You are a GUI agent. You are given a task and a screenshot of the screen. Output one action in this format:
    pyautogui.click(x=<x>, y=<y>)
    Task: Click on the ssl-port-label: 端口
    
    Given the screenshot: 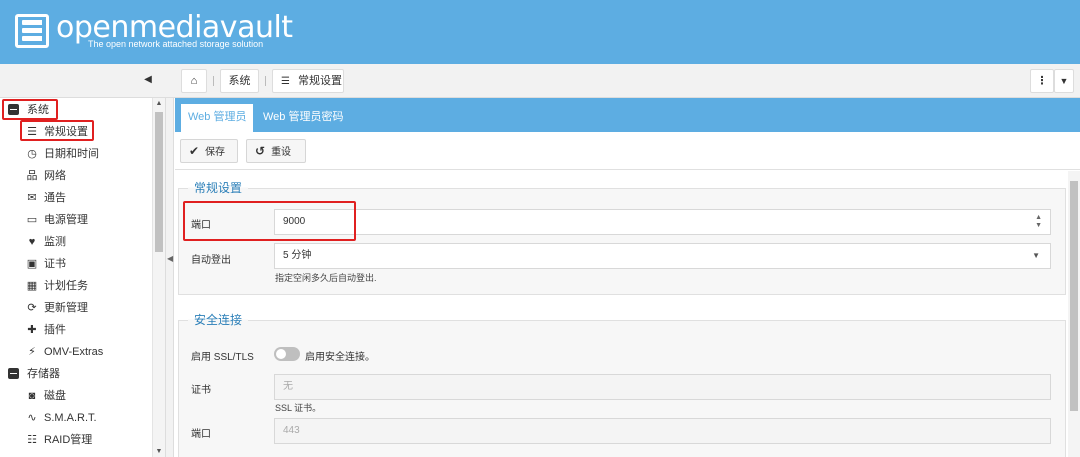 What is the action you would take?
    pyautogui.click(x=201, y=434)
    